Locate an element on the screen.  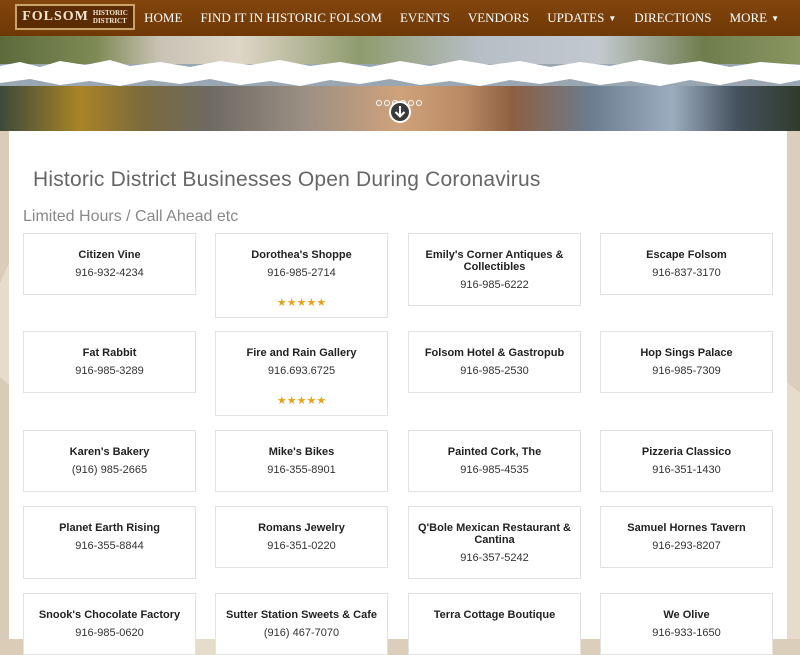
business-card: Karen's Bakery (916) 985-2665 is located at coordinates (109, 461).